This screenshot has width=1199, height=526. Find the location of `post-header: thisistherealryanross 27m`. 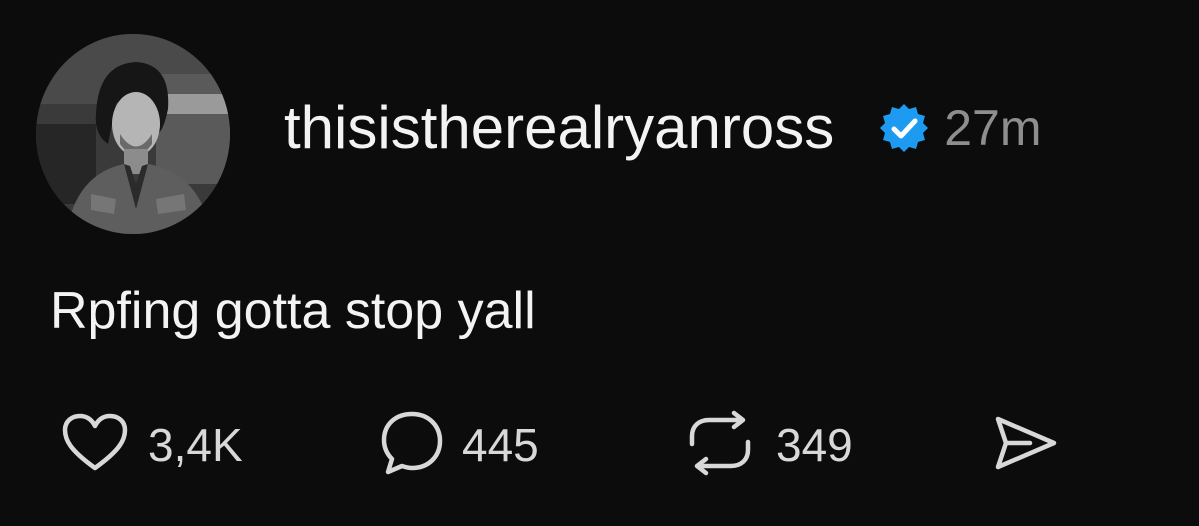

post-header: thisistherealryanross 27m is located at coordinates (663, 128).